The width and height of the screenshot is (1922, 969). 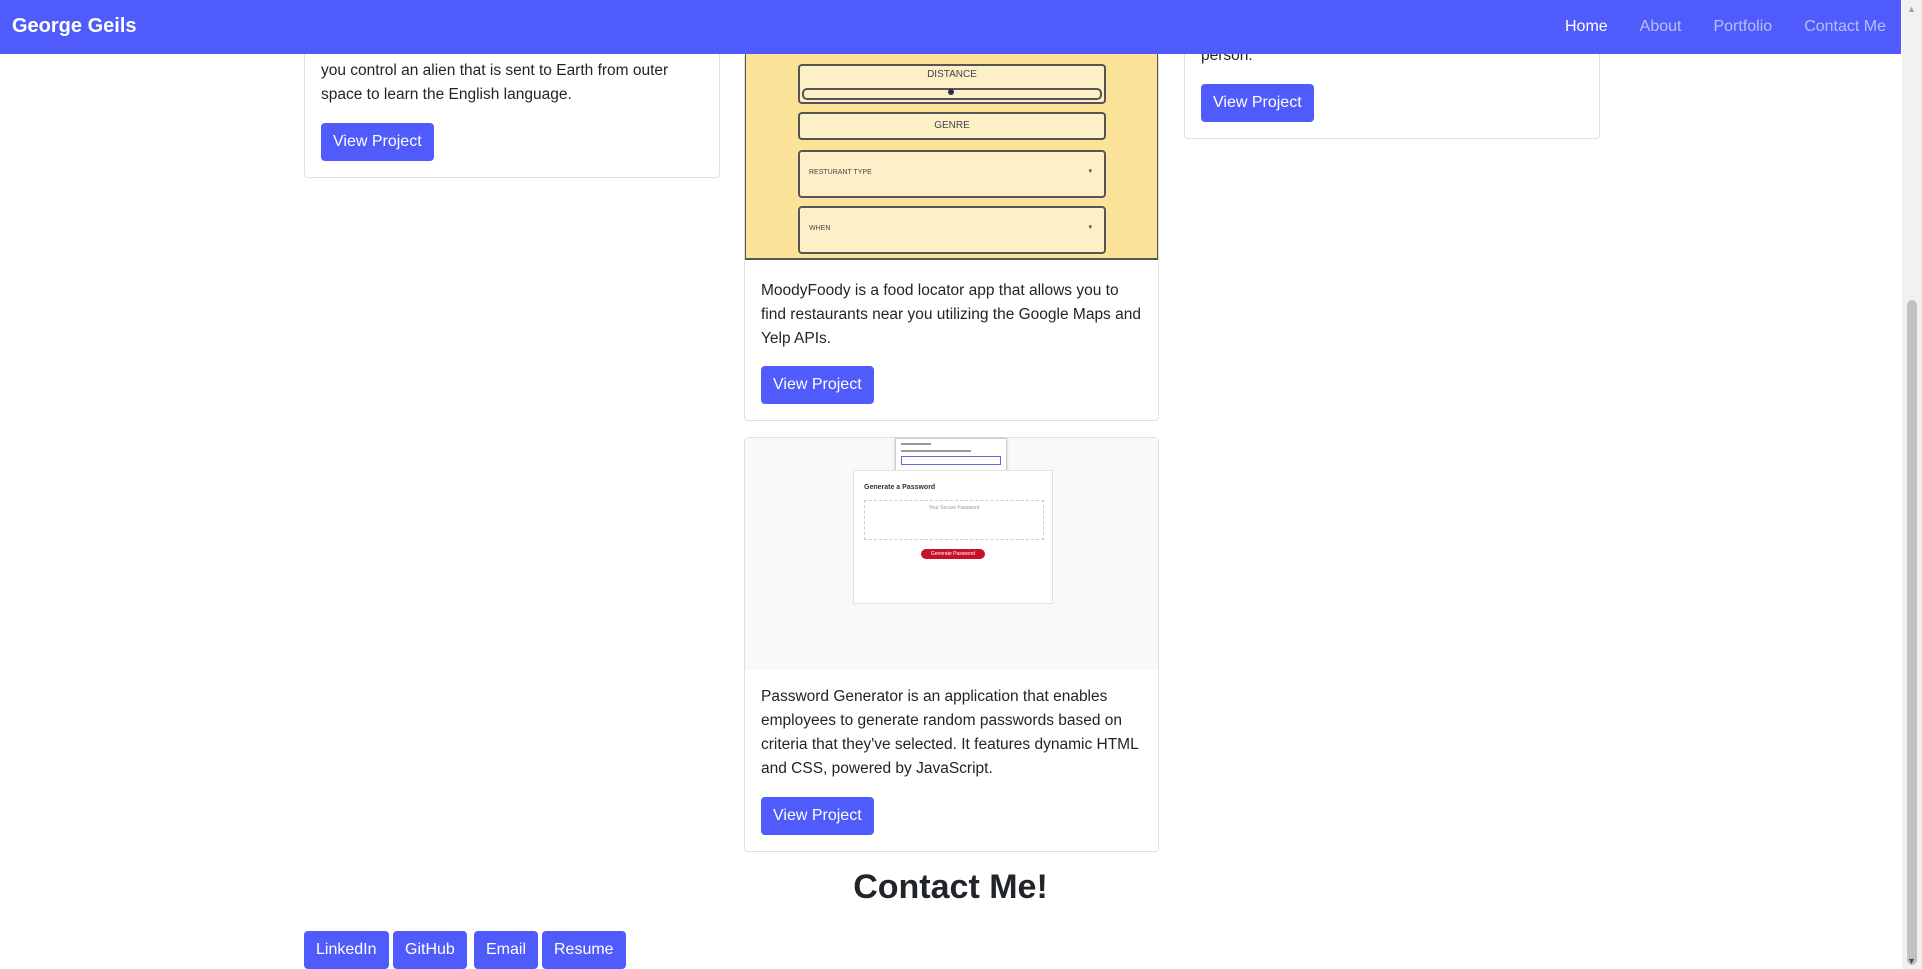 What do you see at coordinates (506, 950) in the screenshot?
I see `email-button: Email` at bounding box center [506, 950].